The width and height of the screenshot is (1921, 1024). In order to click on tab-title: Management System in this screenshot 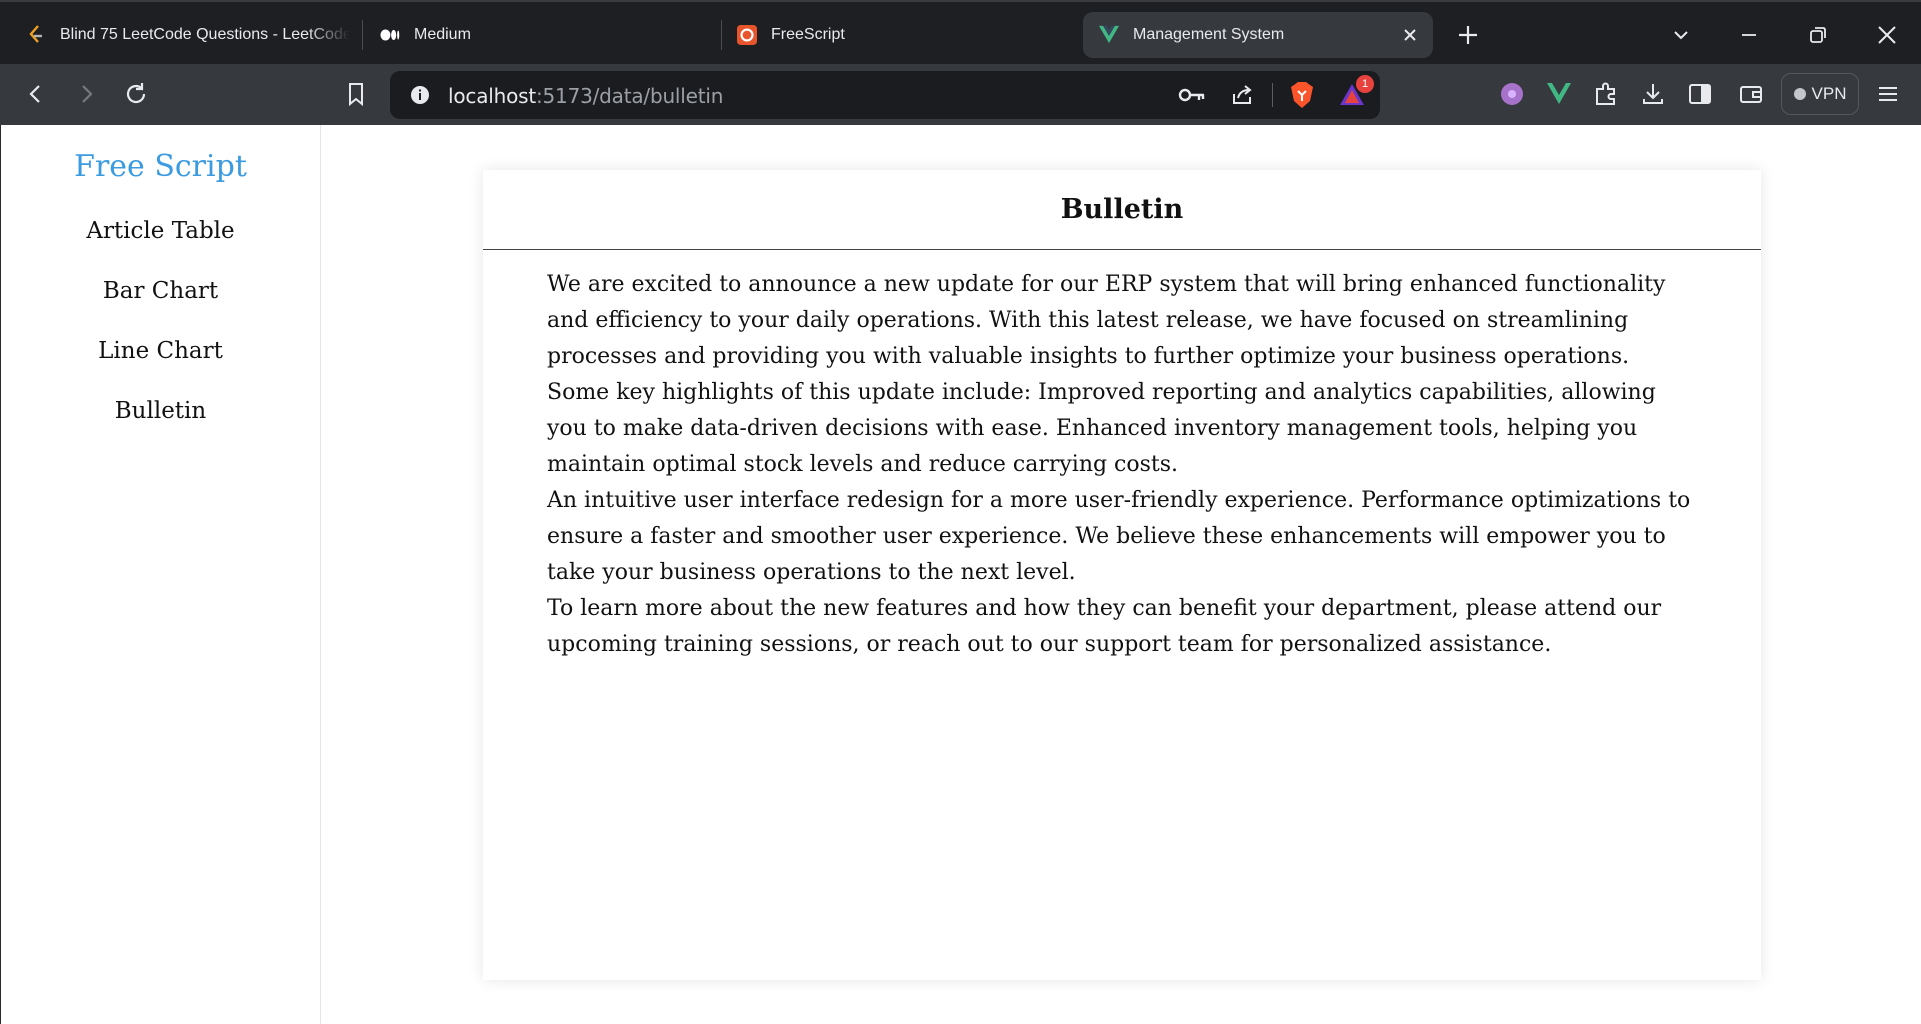, I will do `click(1209, 34)`.